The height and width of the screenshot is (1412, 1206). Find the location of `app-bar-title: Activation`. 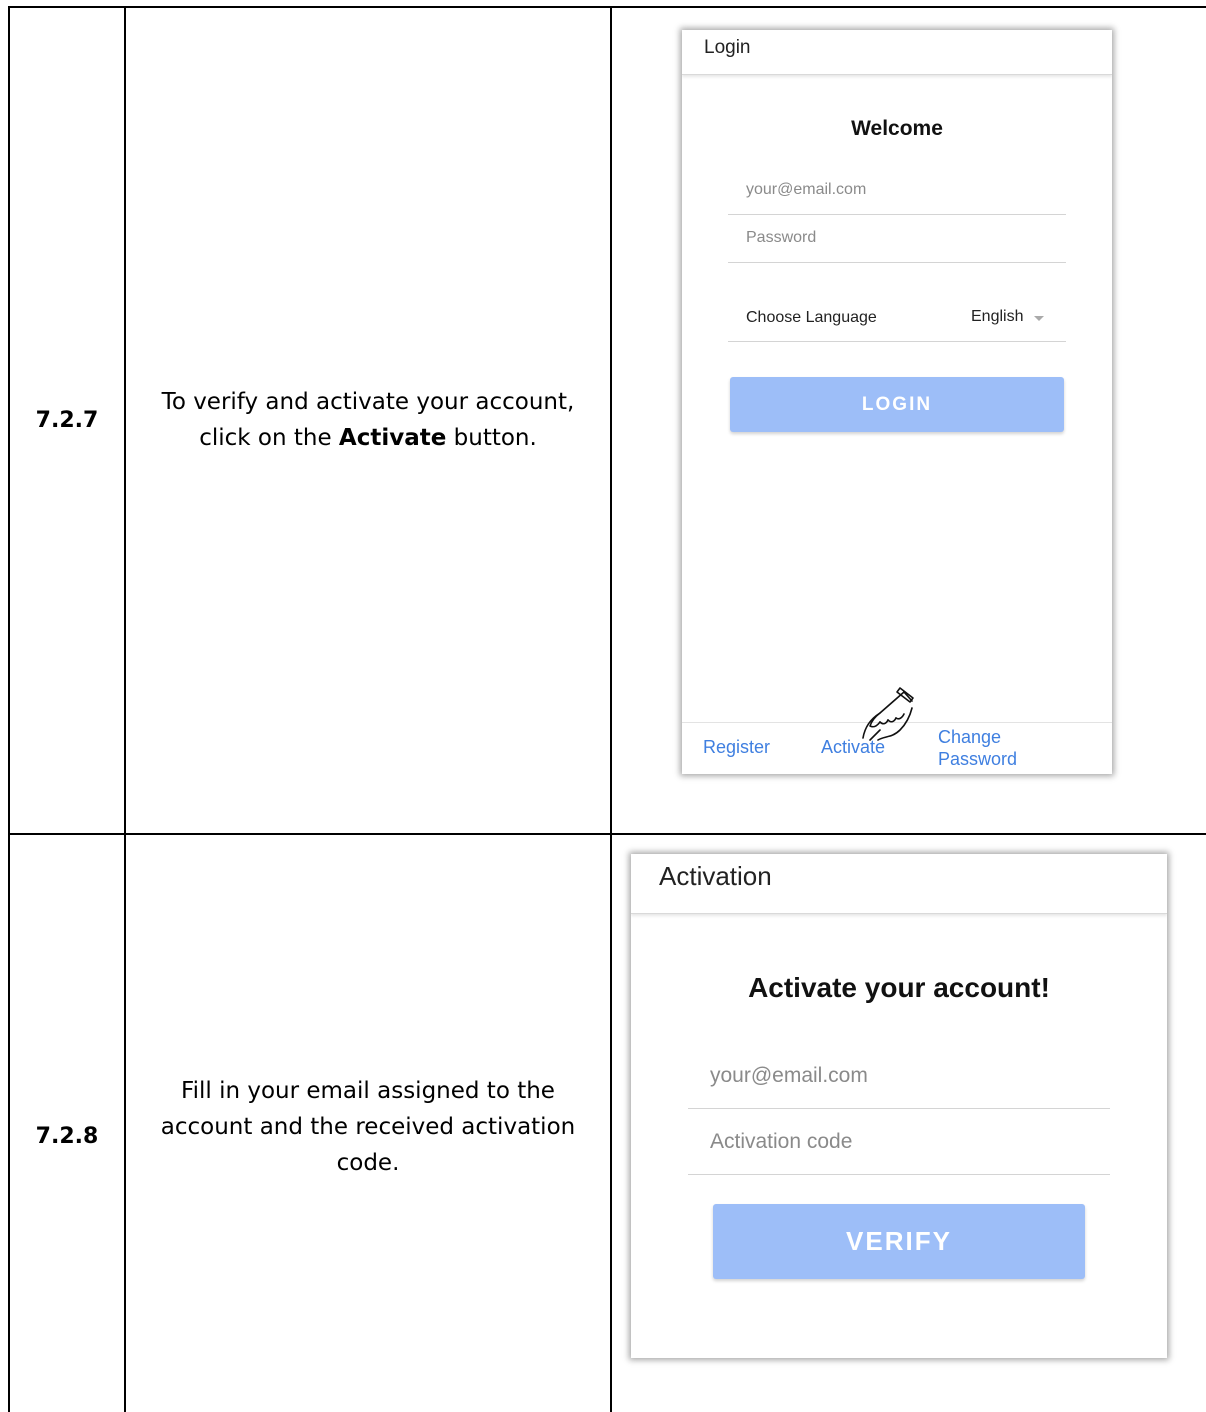

app-bar-title: Activation is located at coordinates (715, 876).